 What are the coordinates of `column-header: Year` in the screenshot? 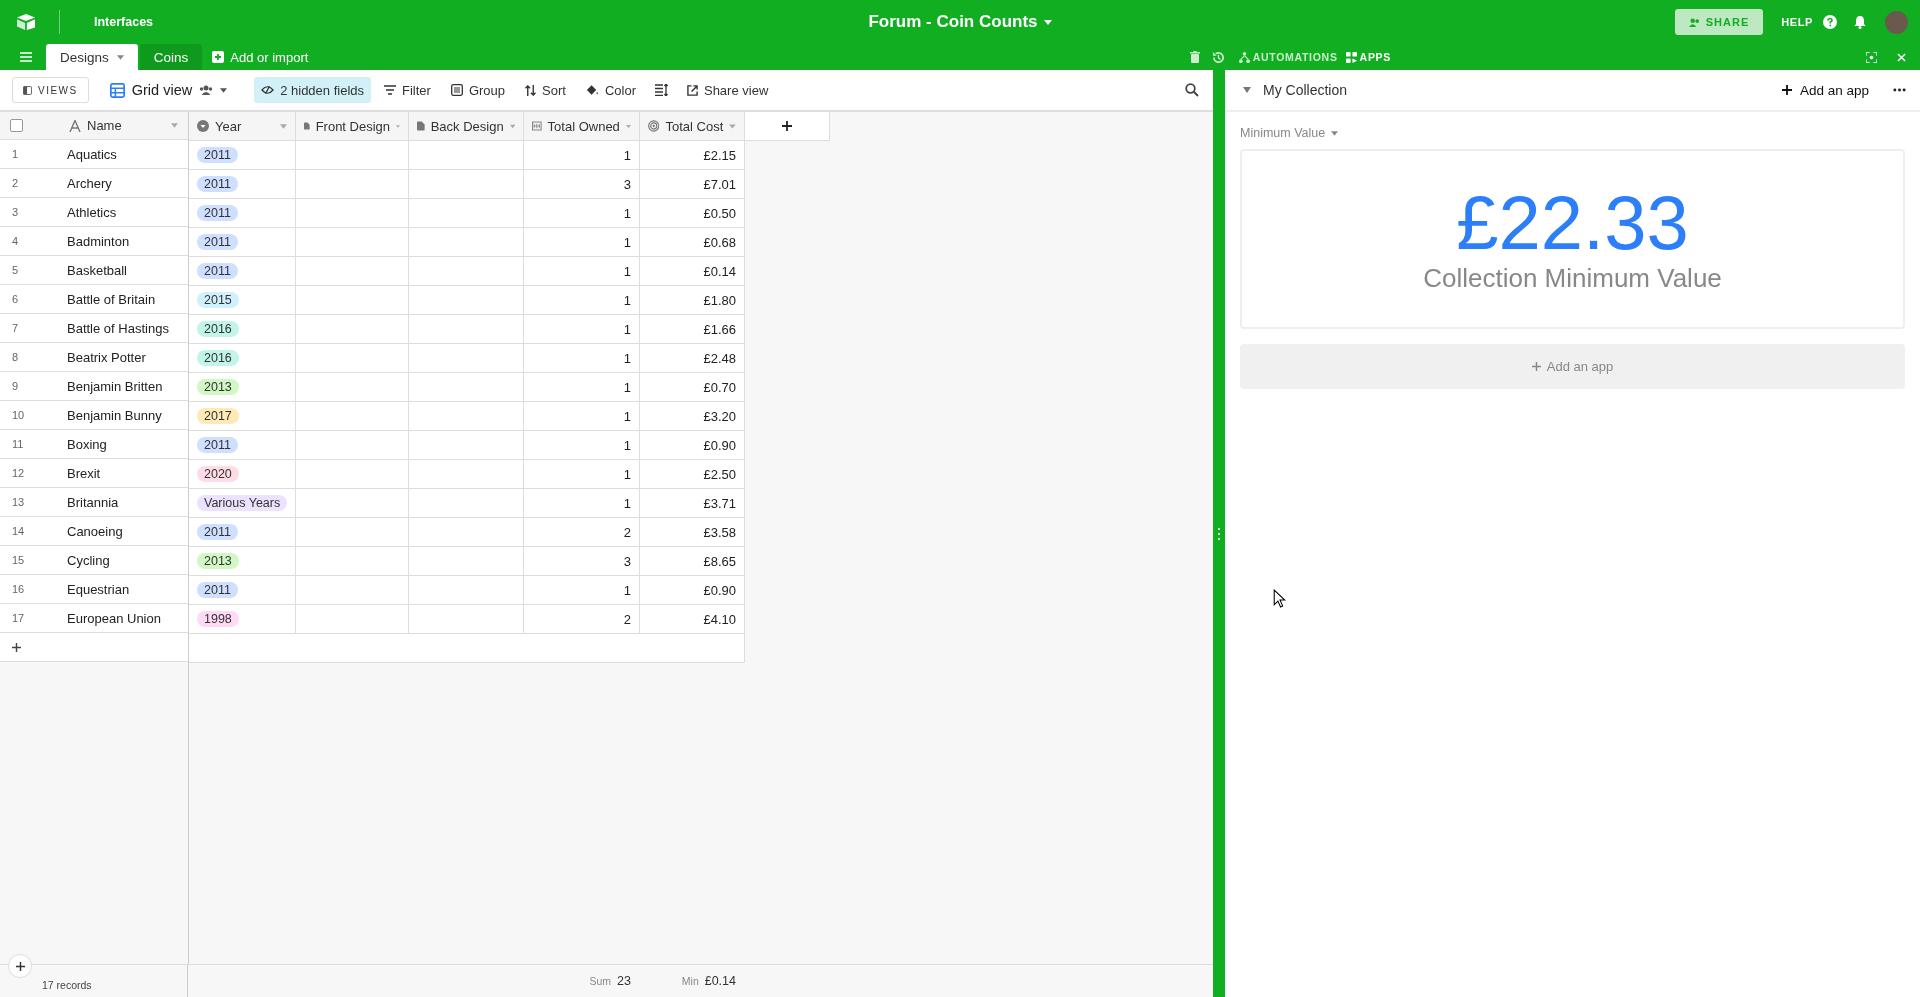 It's located at (228, 126).